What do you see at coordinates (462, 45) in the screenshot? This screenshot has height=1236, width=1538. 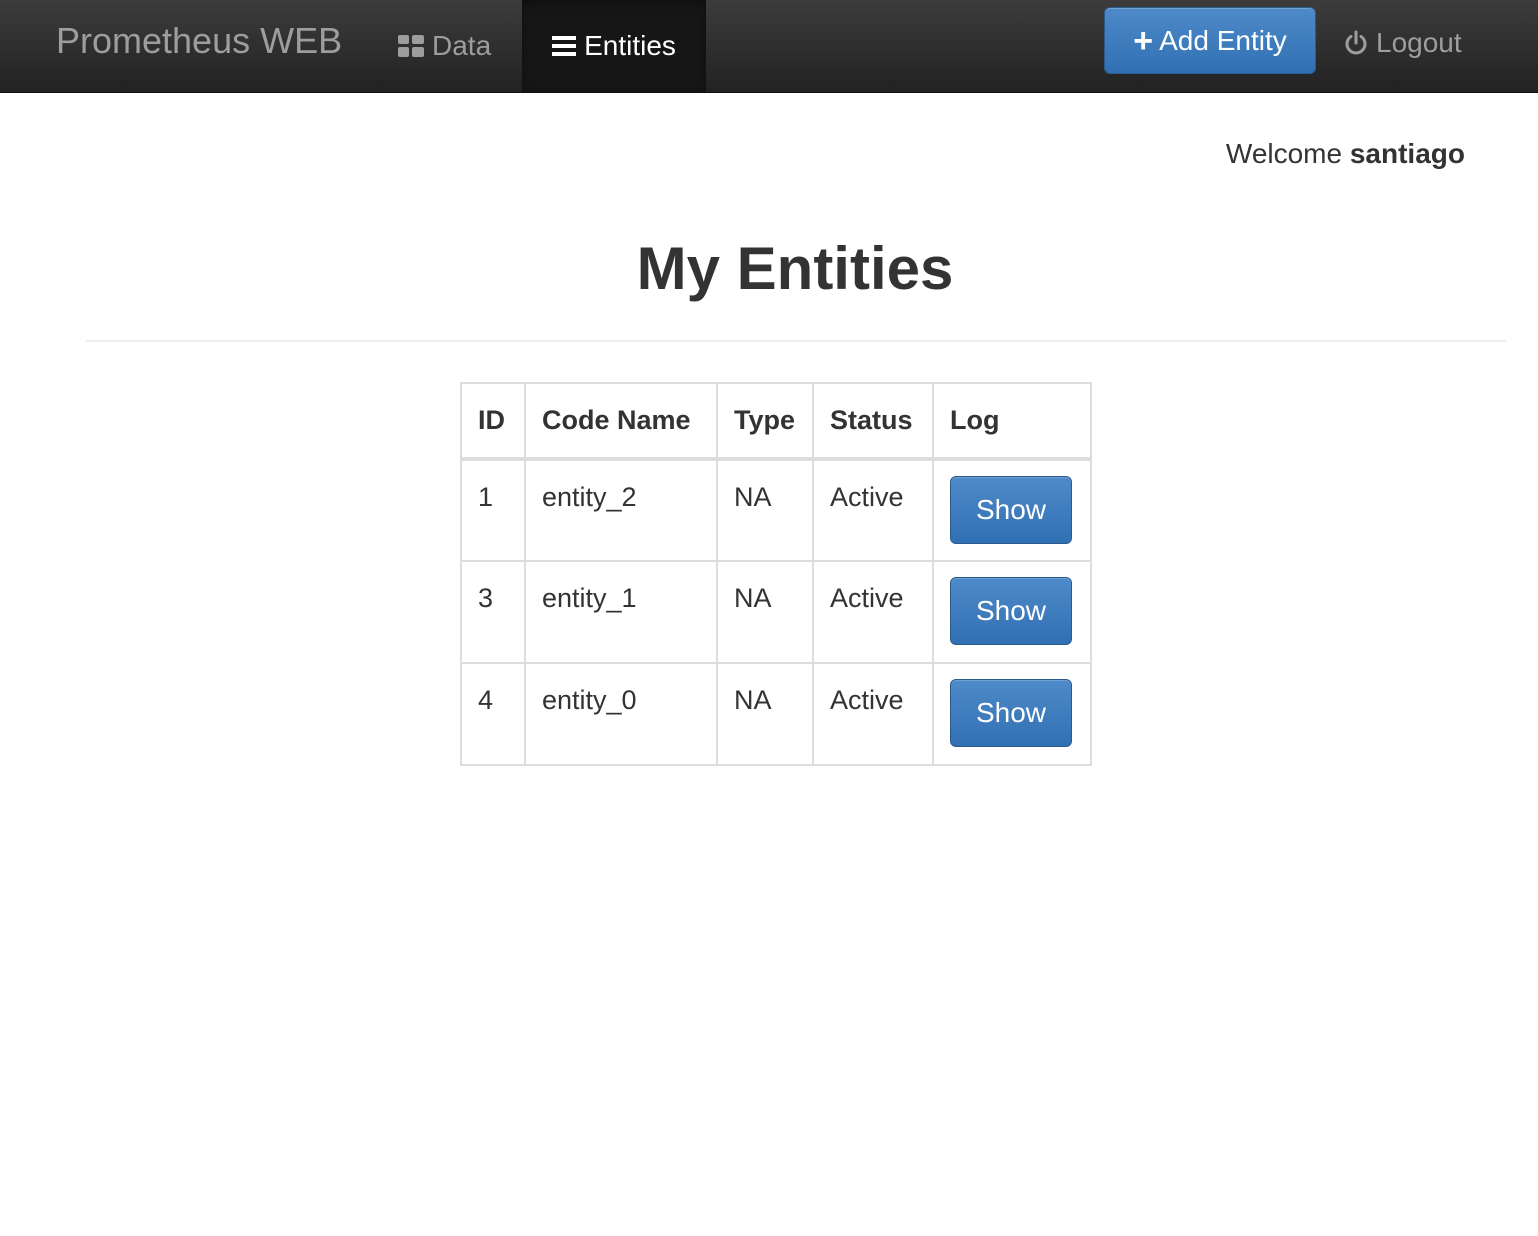 I see `nav-item-label: Data` at bounding box center [462, 45].